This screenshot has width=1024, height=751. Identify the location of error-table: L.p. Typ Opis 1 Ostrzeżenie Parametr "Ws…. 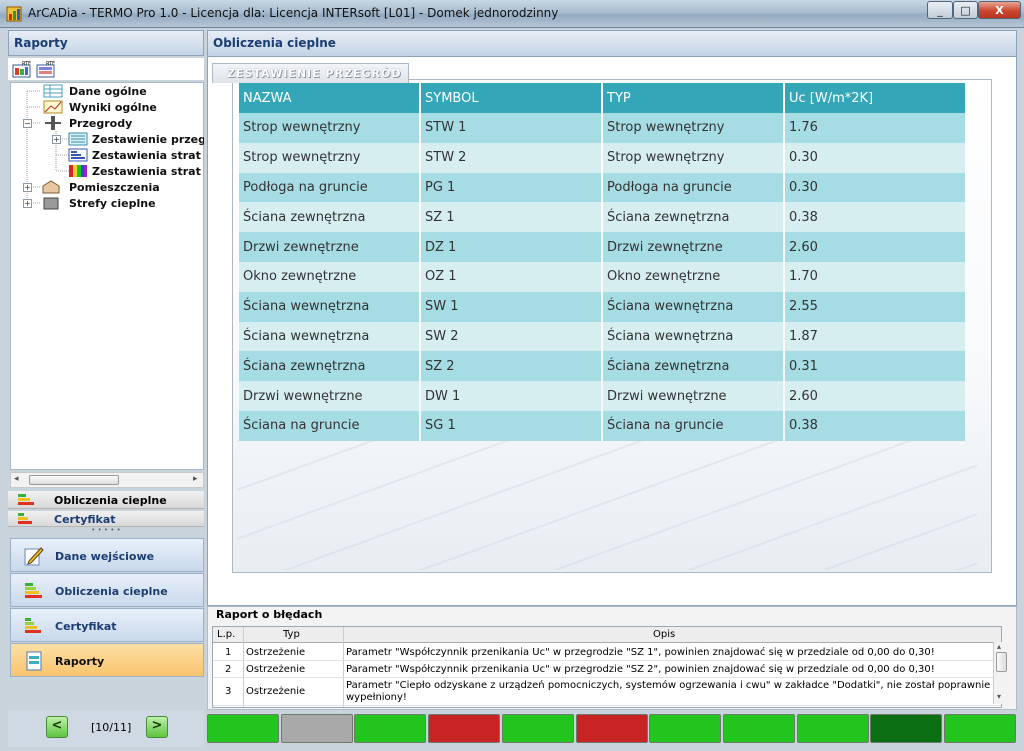
(607, 667).